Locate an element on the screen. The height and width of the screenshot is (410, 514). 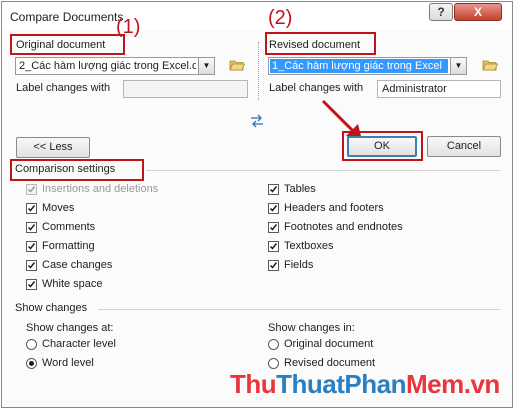
watermark-logo: ThuThuatPhanMem.vn is located at coordinates (365, 384).